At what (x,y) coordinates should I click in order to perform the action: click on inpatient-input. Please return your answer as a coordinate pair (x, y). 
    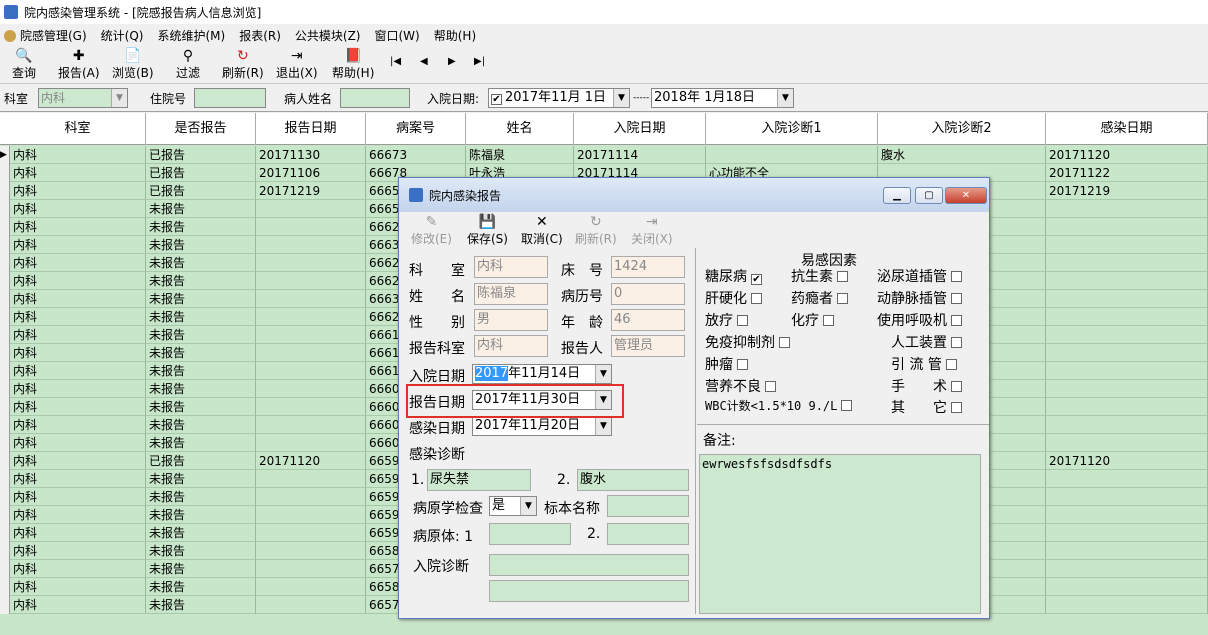
    Looking at the image, I should click on (230, 98).